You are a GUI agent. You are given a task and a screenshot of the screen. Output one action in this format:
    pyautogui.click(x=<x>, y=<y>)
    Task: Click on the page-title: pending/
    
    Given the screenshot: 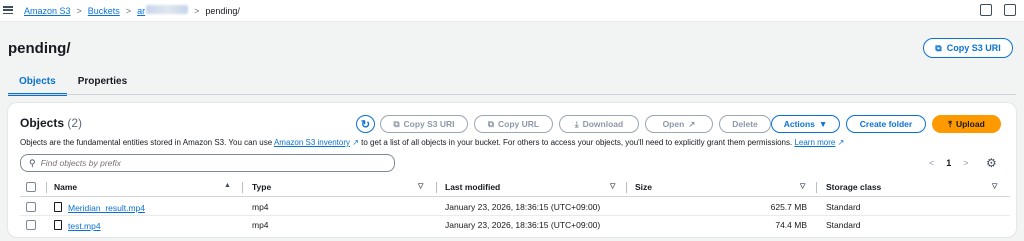 What is the action you would take?
    pyautogui.click(x=39, y=48)
    